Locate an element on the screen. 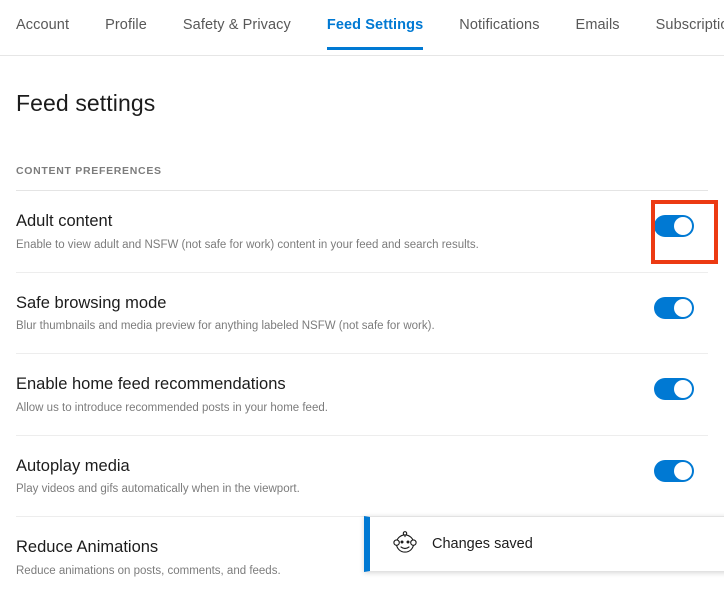 This screenshot has width=724, height=598. page-title: Feed settings is located at coordinates (86, 103).